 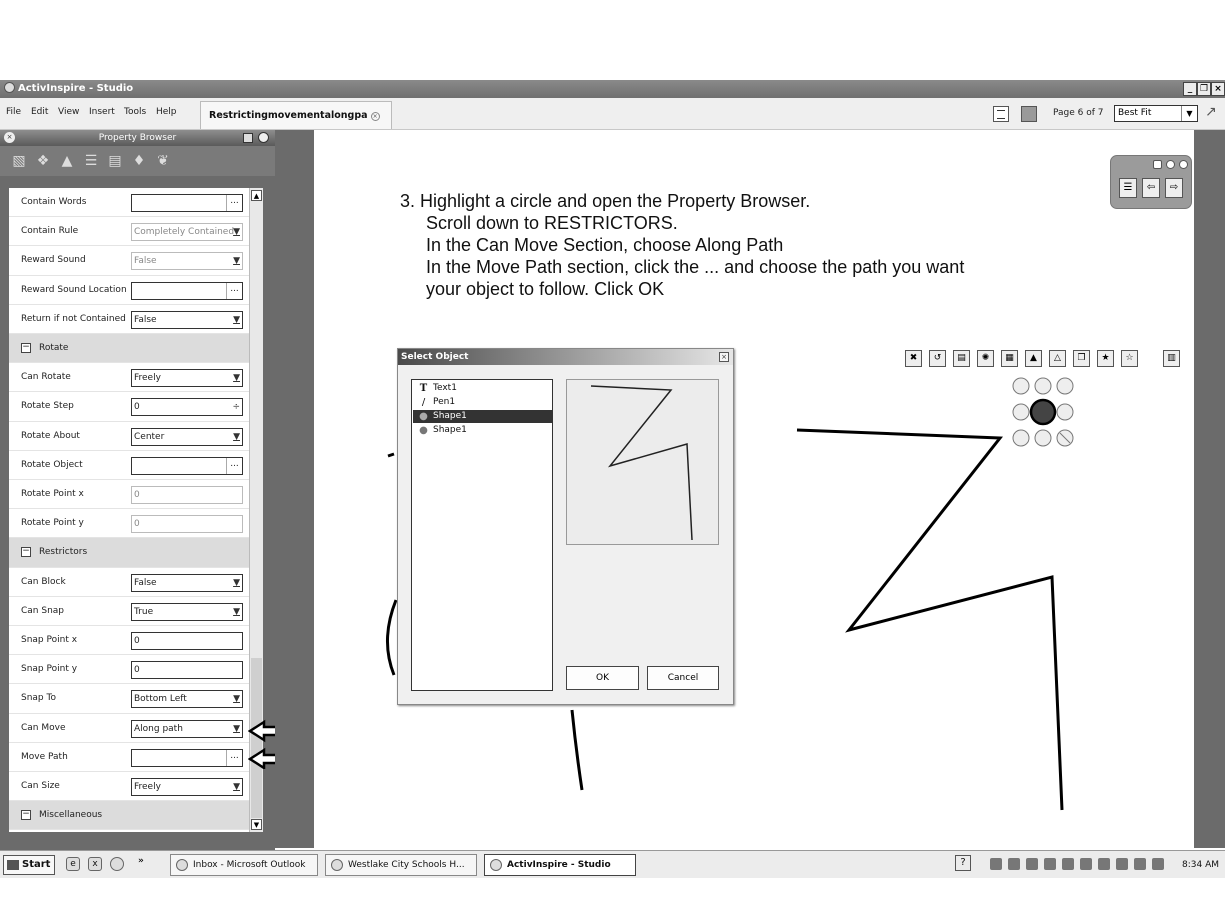 What do you see at coordinates (1156, 113) in the screenshot?
I see `zoom-select: Best Fit ▼` at bounding box center [1156, 113].